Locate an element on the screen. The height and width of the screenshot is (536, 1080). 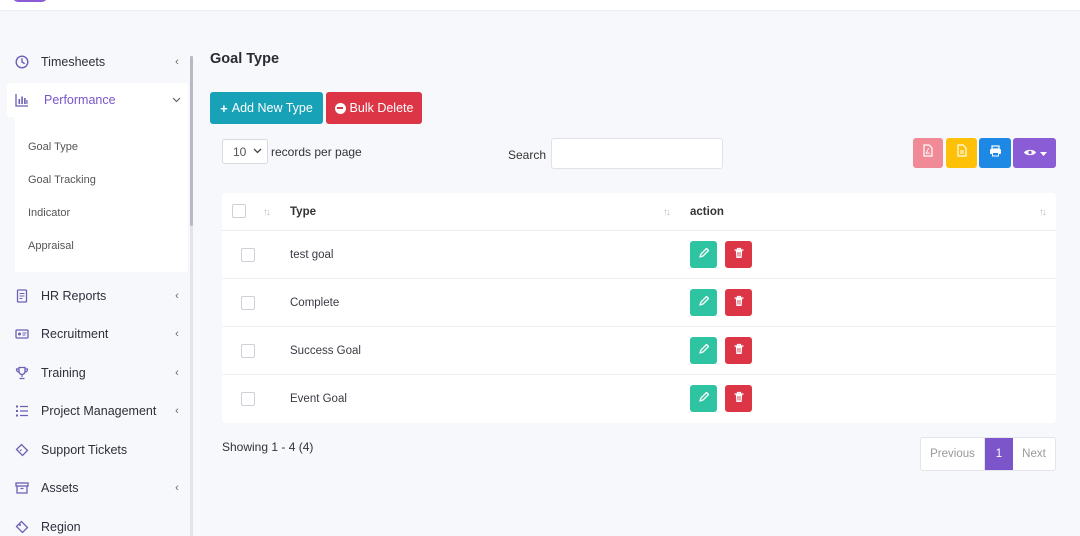
chevron-down-icon is located at coordinates (257, 151).